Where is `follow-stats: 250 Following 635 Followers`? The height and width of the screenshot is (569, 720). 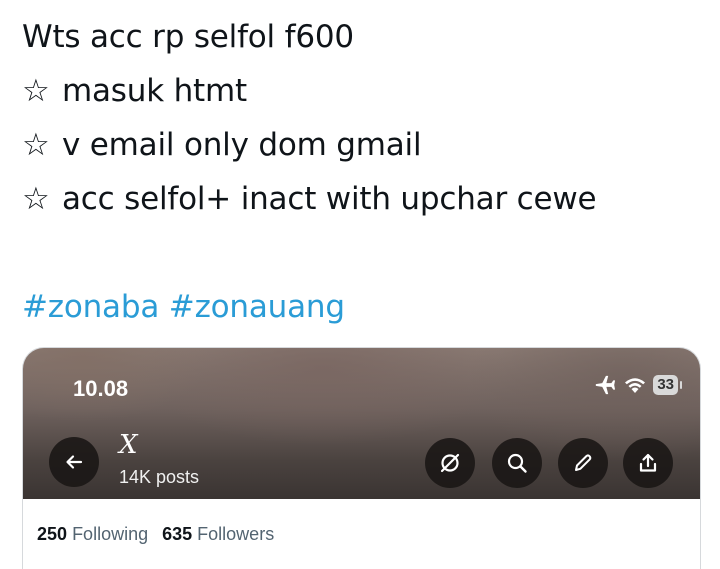
follow-stats: 250 Following 635 Followers is located at coordinates (155, 534).